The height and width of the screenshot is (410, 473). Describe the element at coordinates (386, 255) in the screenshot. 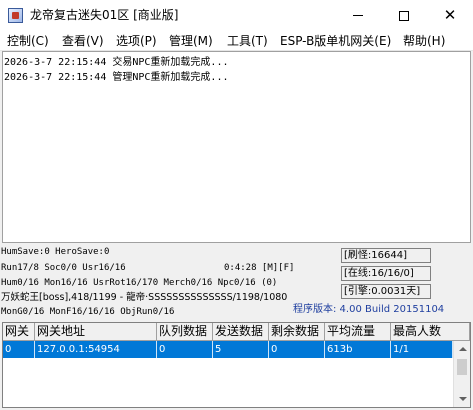

I see `refresh-counter: [刷怪:16644]` at that location.